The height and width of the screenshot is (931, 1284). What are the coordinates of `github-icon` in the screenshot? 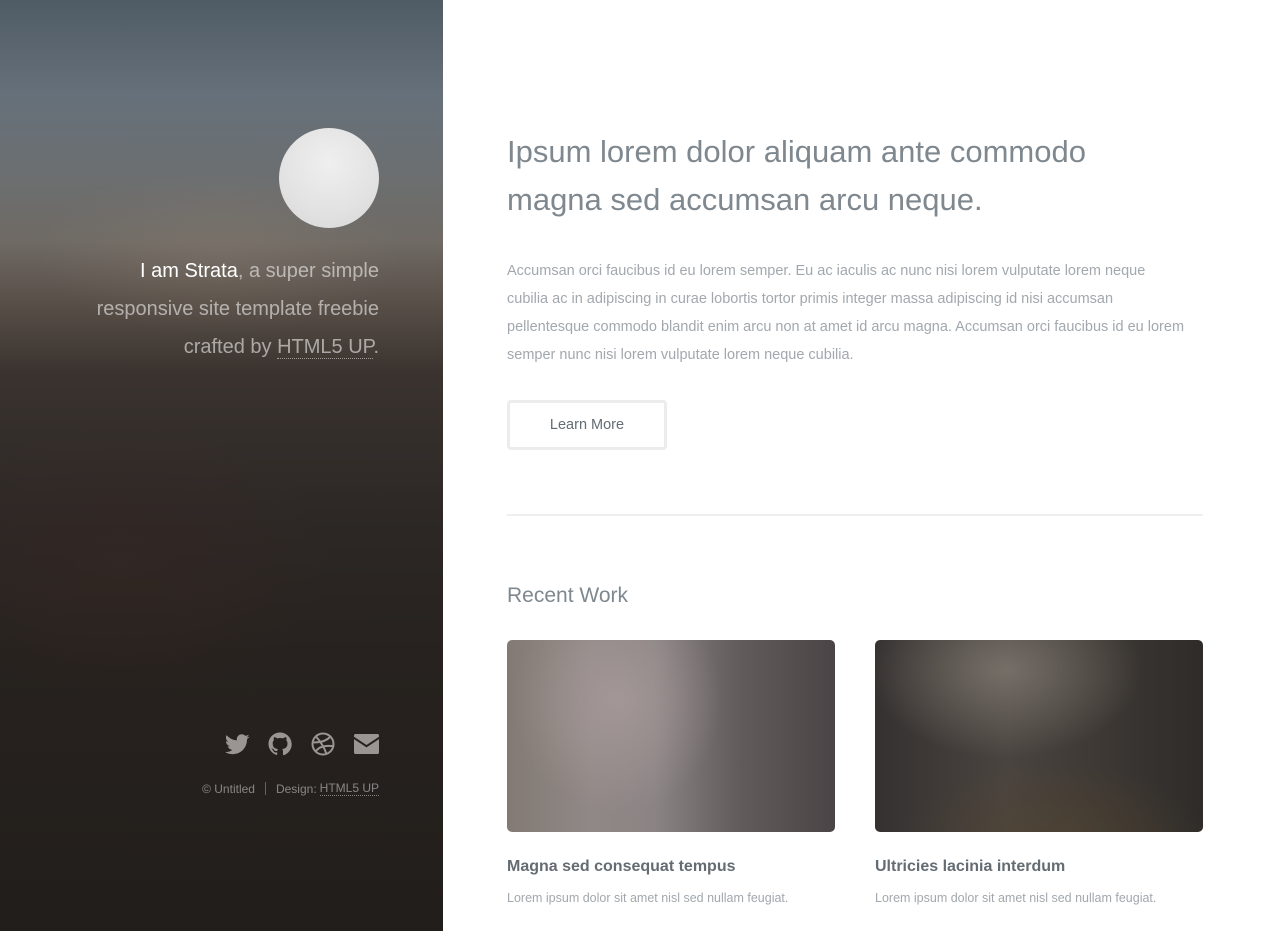 It's located at (280, 744).